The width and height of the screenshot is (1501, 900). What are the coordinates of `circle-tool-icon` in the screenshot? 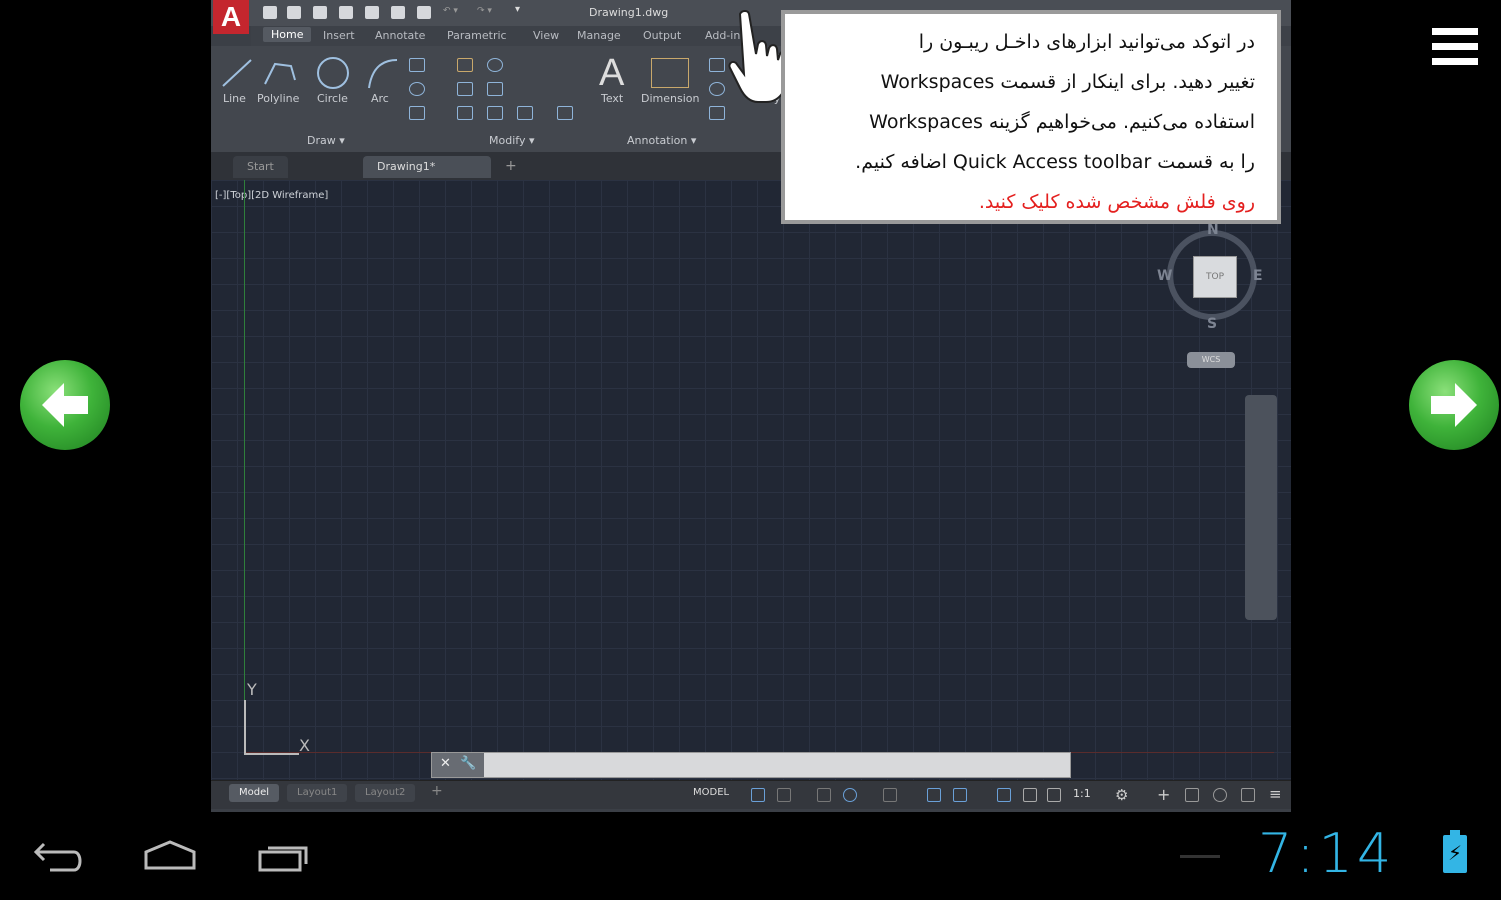 It's located at (333, 73).